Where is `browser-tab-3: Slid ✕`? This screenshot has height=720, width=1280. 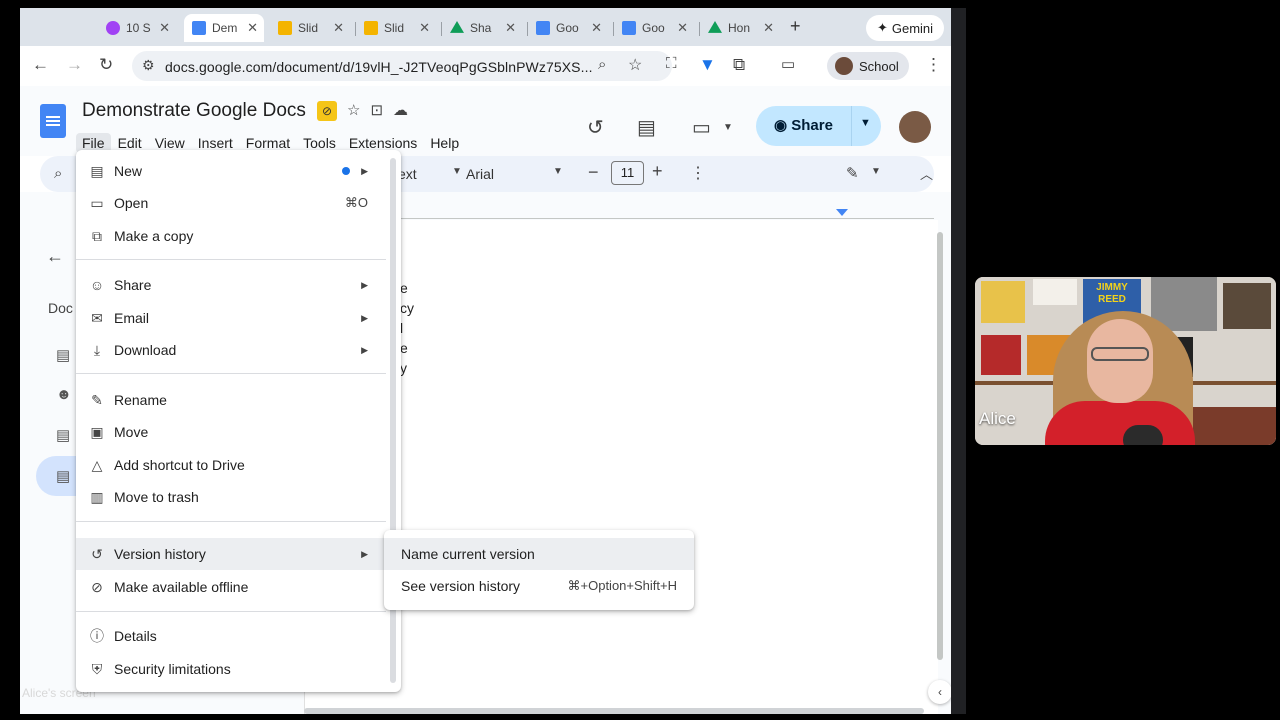
browser-tab-3: Slid ✕ is located at coordinates (310, 28).